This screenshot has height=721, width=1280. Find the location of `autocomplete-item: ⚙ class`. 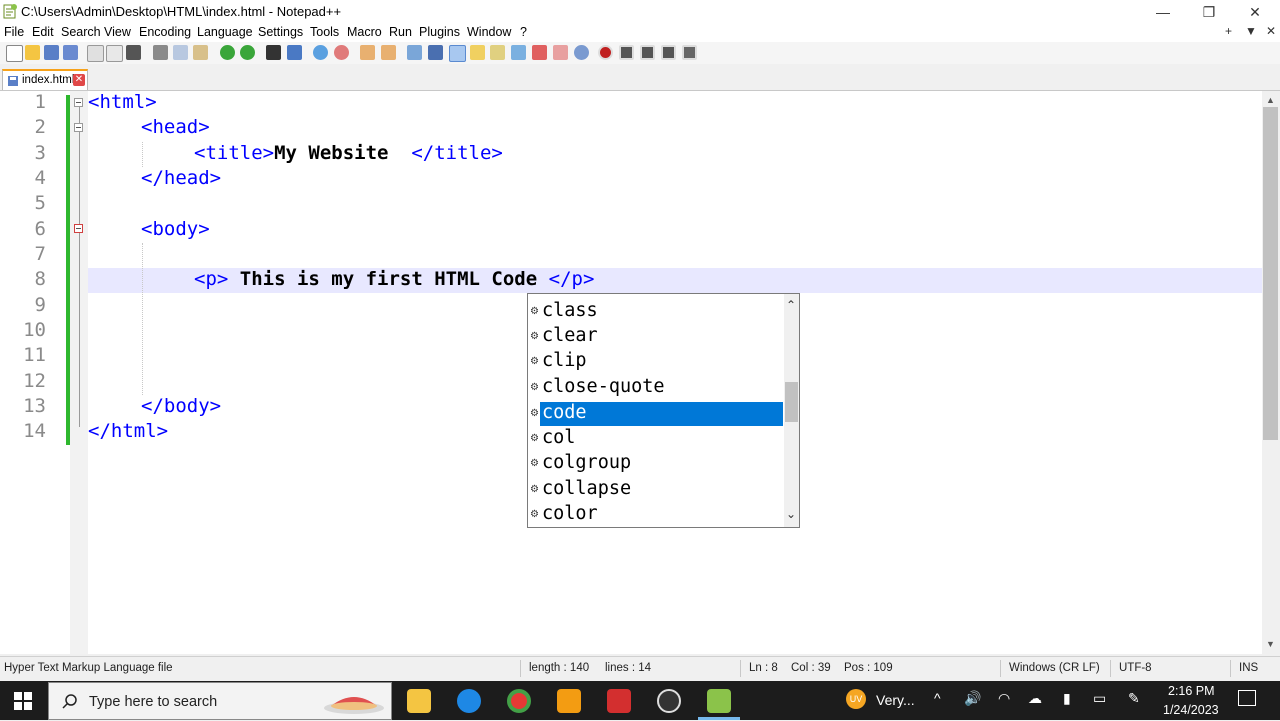

autocomplete-item: ⚙ class is located at coordinates (655, 312).